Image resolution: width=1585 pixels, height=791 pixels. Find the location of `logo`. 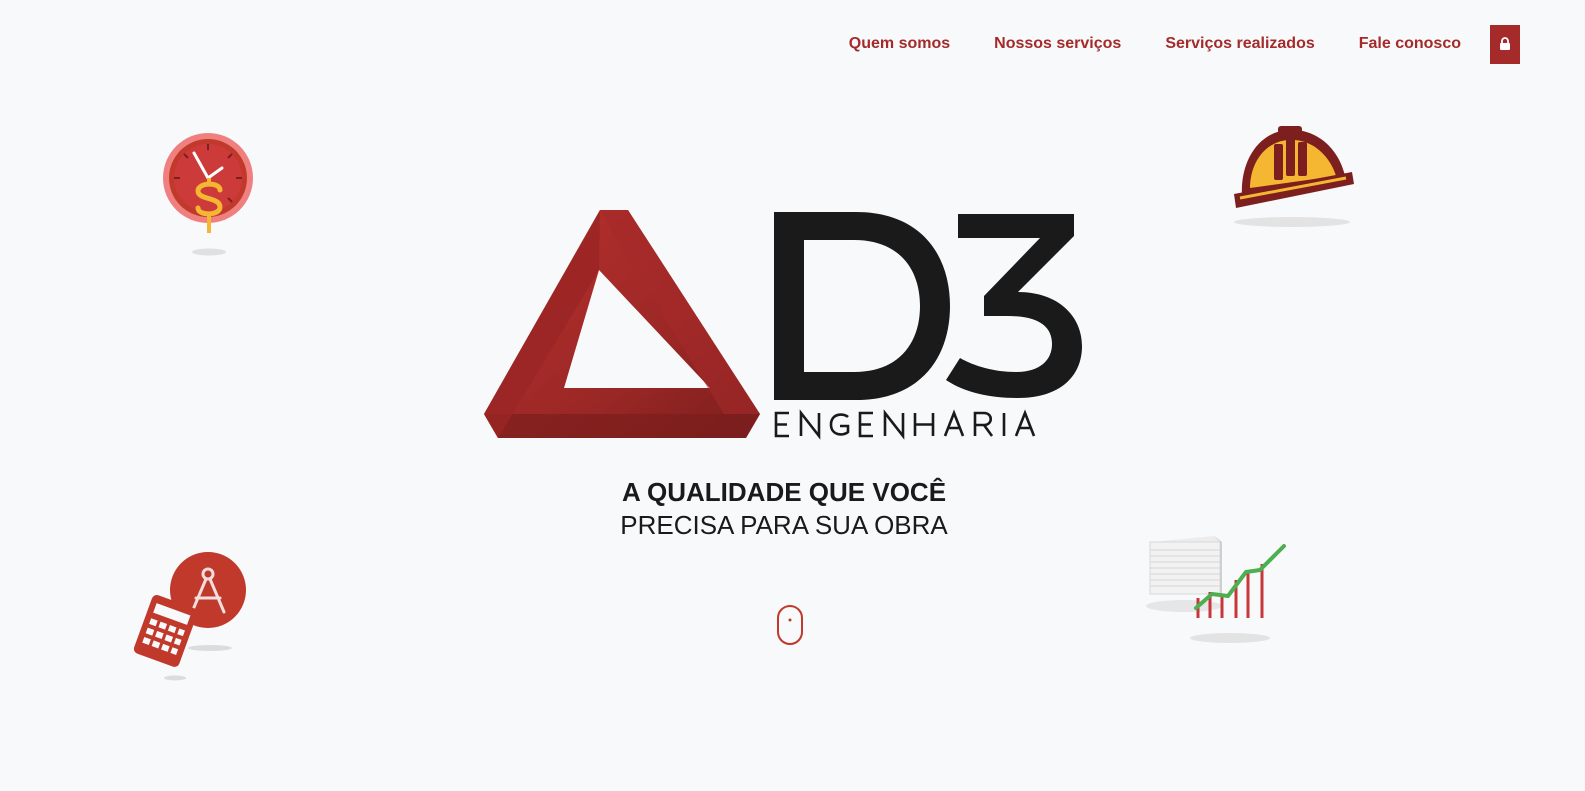

logo is located at coordinates (783, 325).